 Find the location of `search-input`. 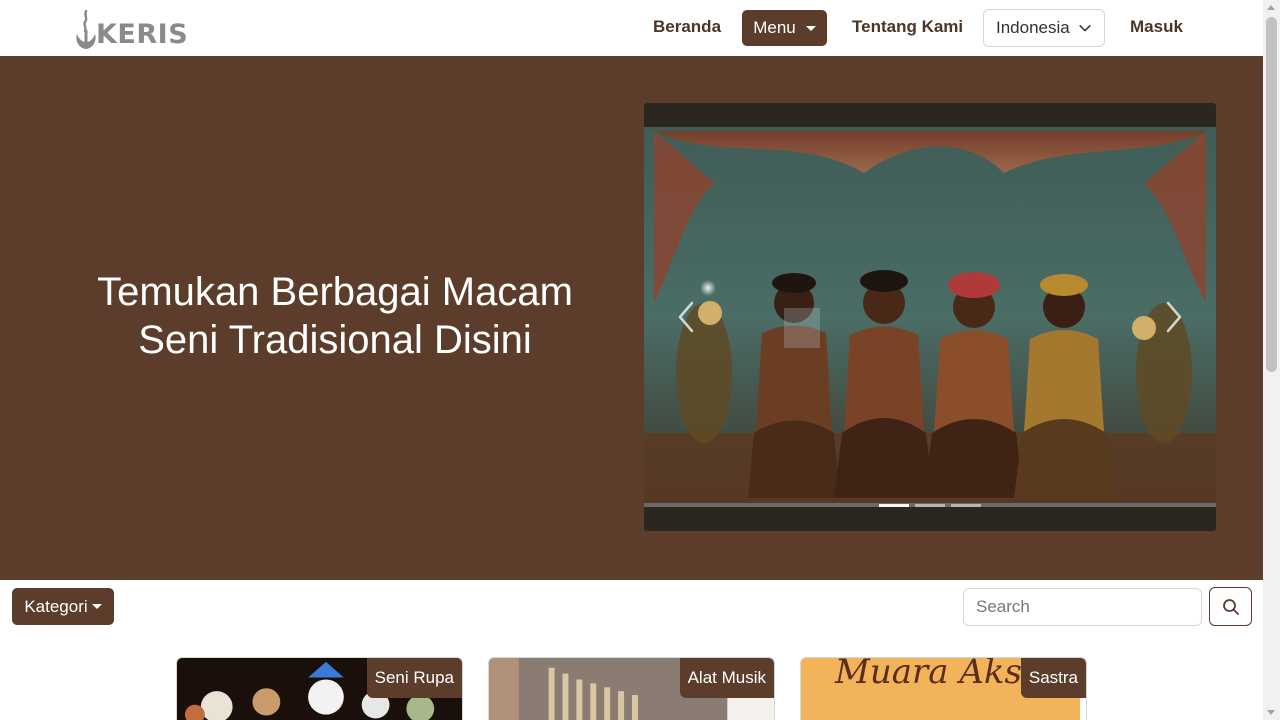

search-input is located at coordinates (1082, 607).